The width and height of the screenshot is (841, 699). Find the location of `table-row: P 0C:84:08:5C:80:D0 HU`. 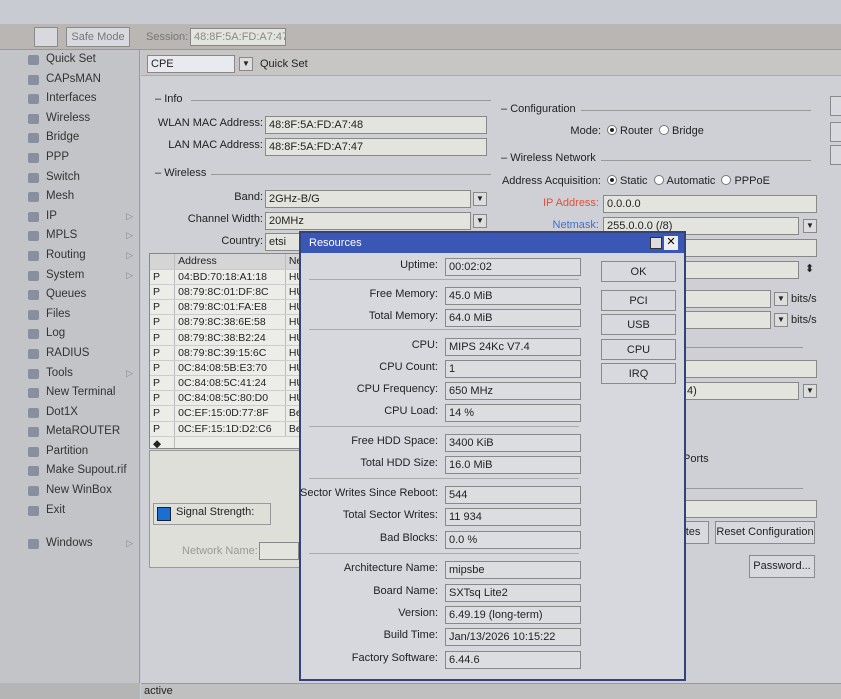

table-row: P 0C:84:08:5C:80:D0 HU is located at coordinates (229, 398).